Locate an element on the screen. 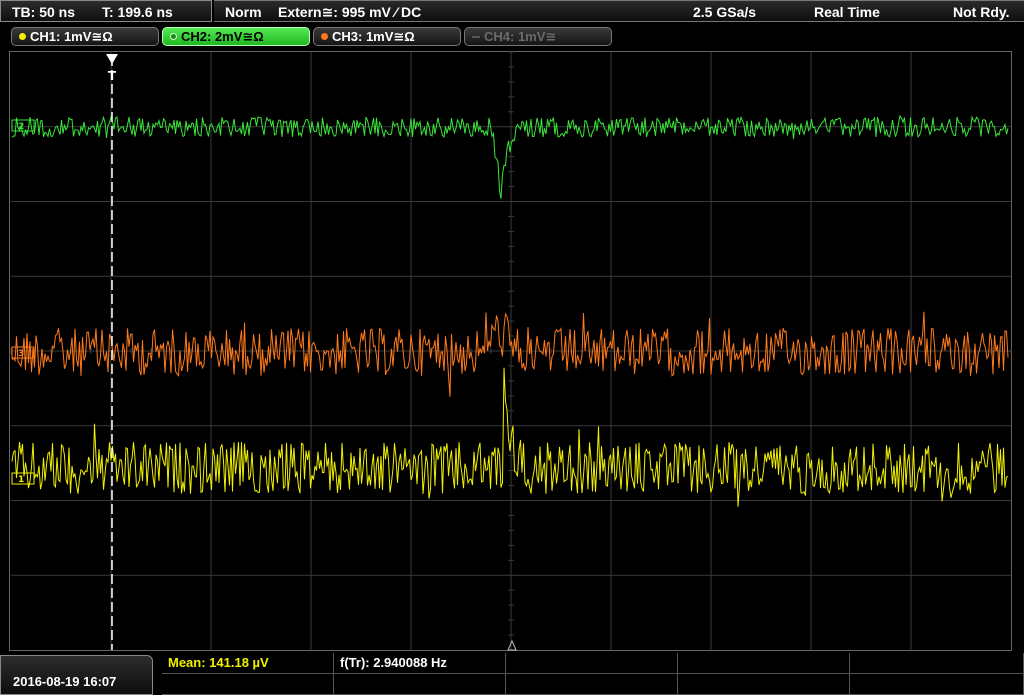 This screenshot has height=695, width=1024. datetime: 2016-08-19 16:07 is located at coordinates (65, 681).